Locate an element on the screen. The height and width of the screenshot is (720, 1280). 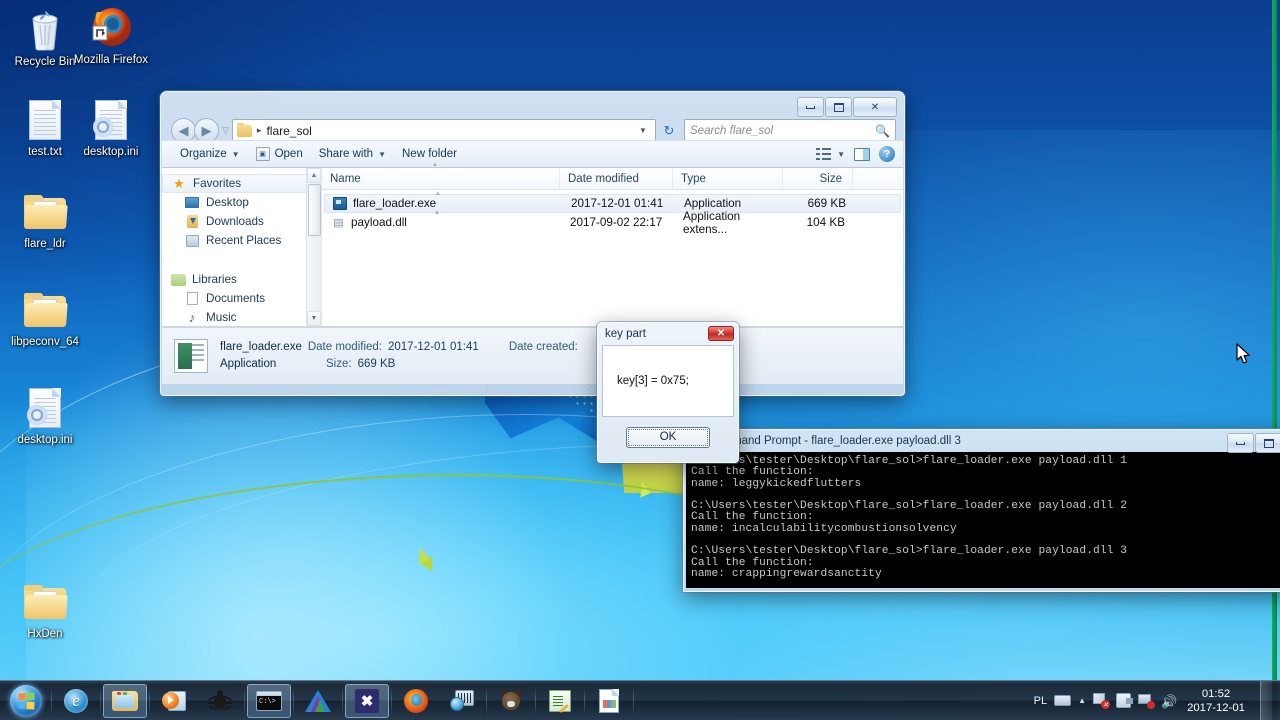
sidebar-item-libraries: Libraries is located at coordinates (241, 279).